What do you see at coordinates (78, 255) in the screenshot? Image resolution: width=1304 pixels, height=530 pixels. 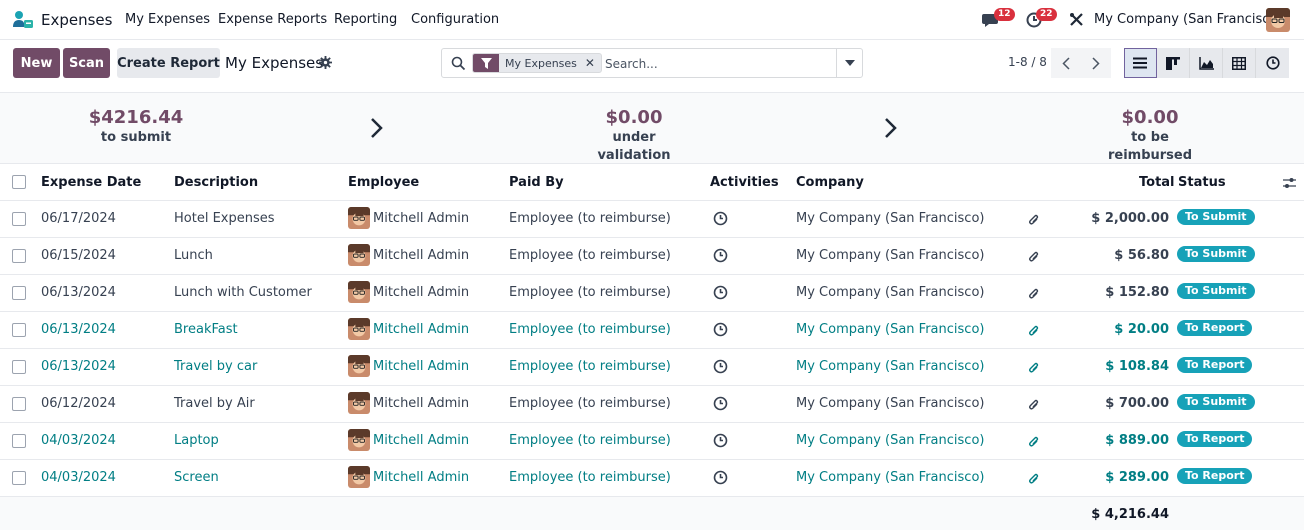 I see `expense-date: 06/15/2024` at bounding box center [78, 255].